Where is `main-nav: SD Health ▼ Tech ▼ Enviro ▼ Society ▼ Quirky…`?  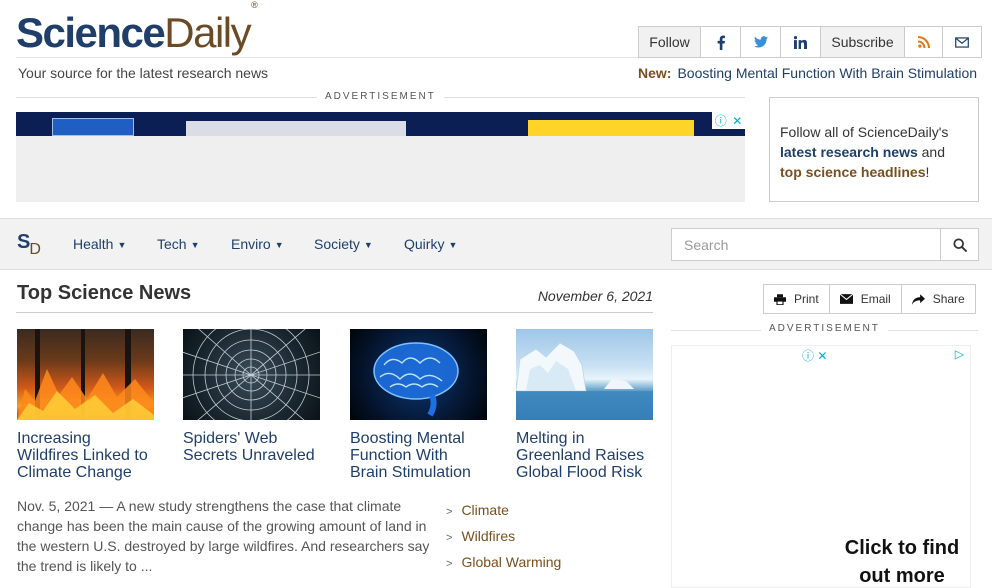 main-nav: SD Health ▼ Tech ▼ Enviro ▼ Society ▼ Quirky… is located at coordinates (496, 244).